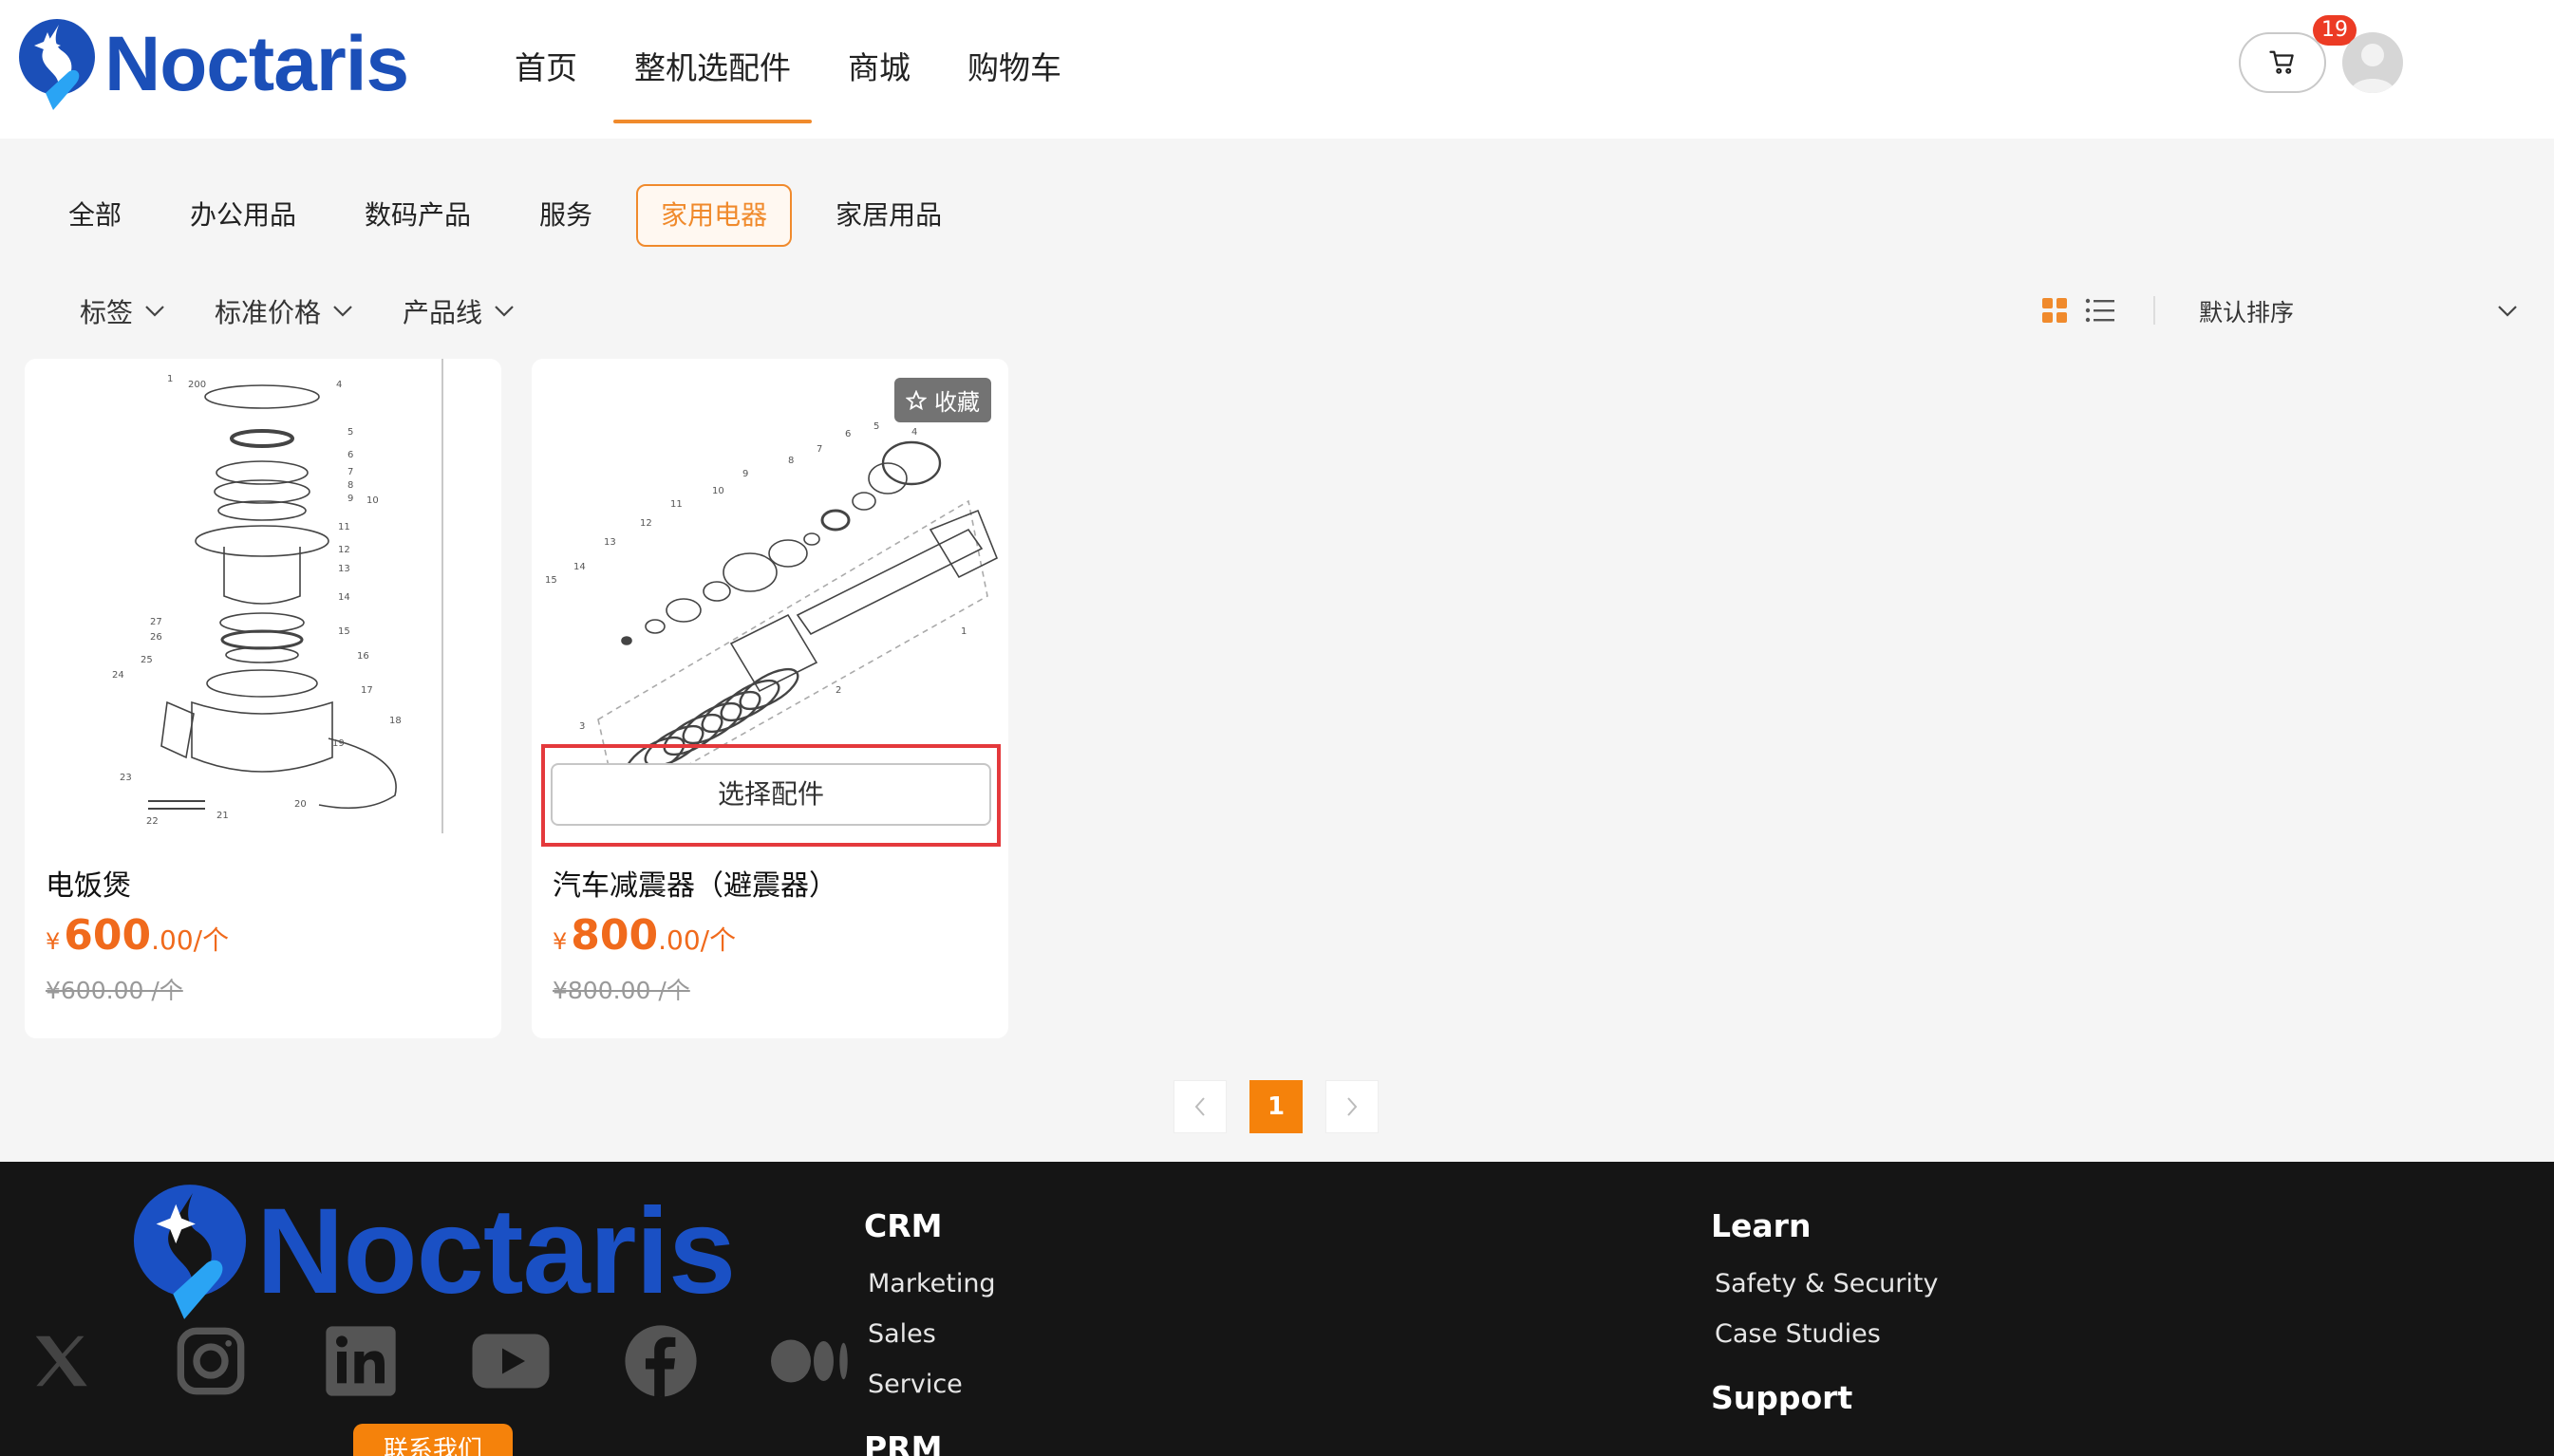 This screenshot has width=2554, height=1456. Describe the element at coordinates (2282, 63) in the screenshot. I see `cart-button` at that location.